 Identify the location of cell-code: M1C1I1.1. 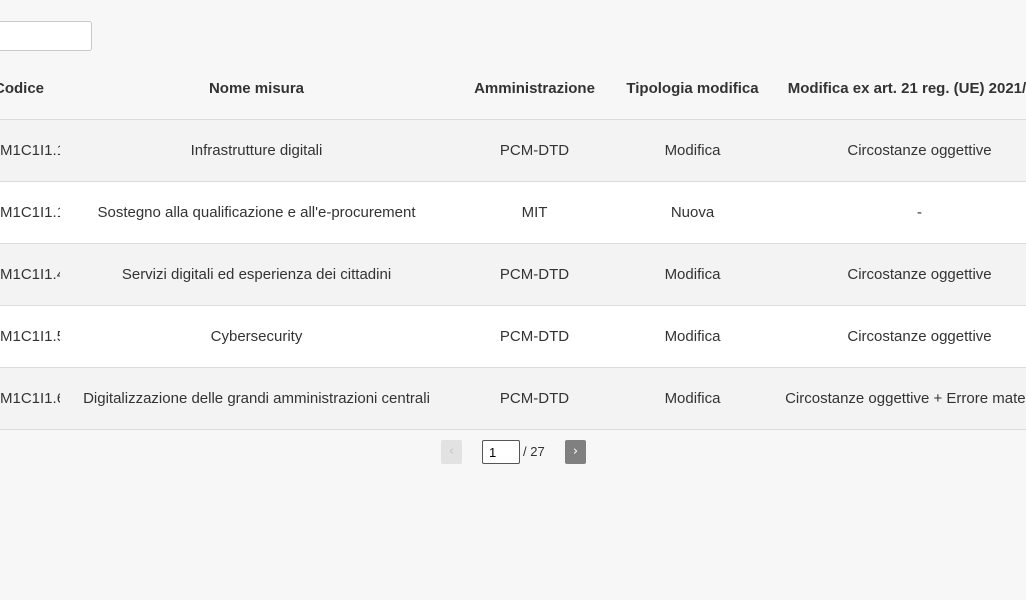
(30, 150).